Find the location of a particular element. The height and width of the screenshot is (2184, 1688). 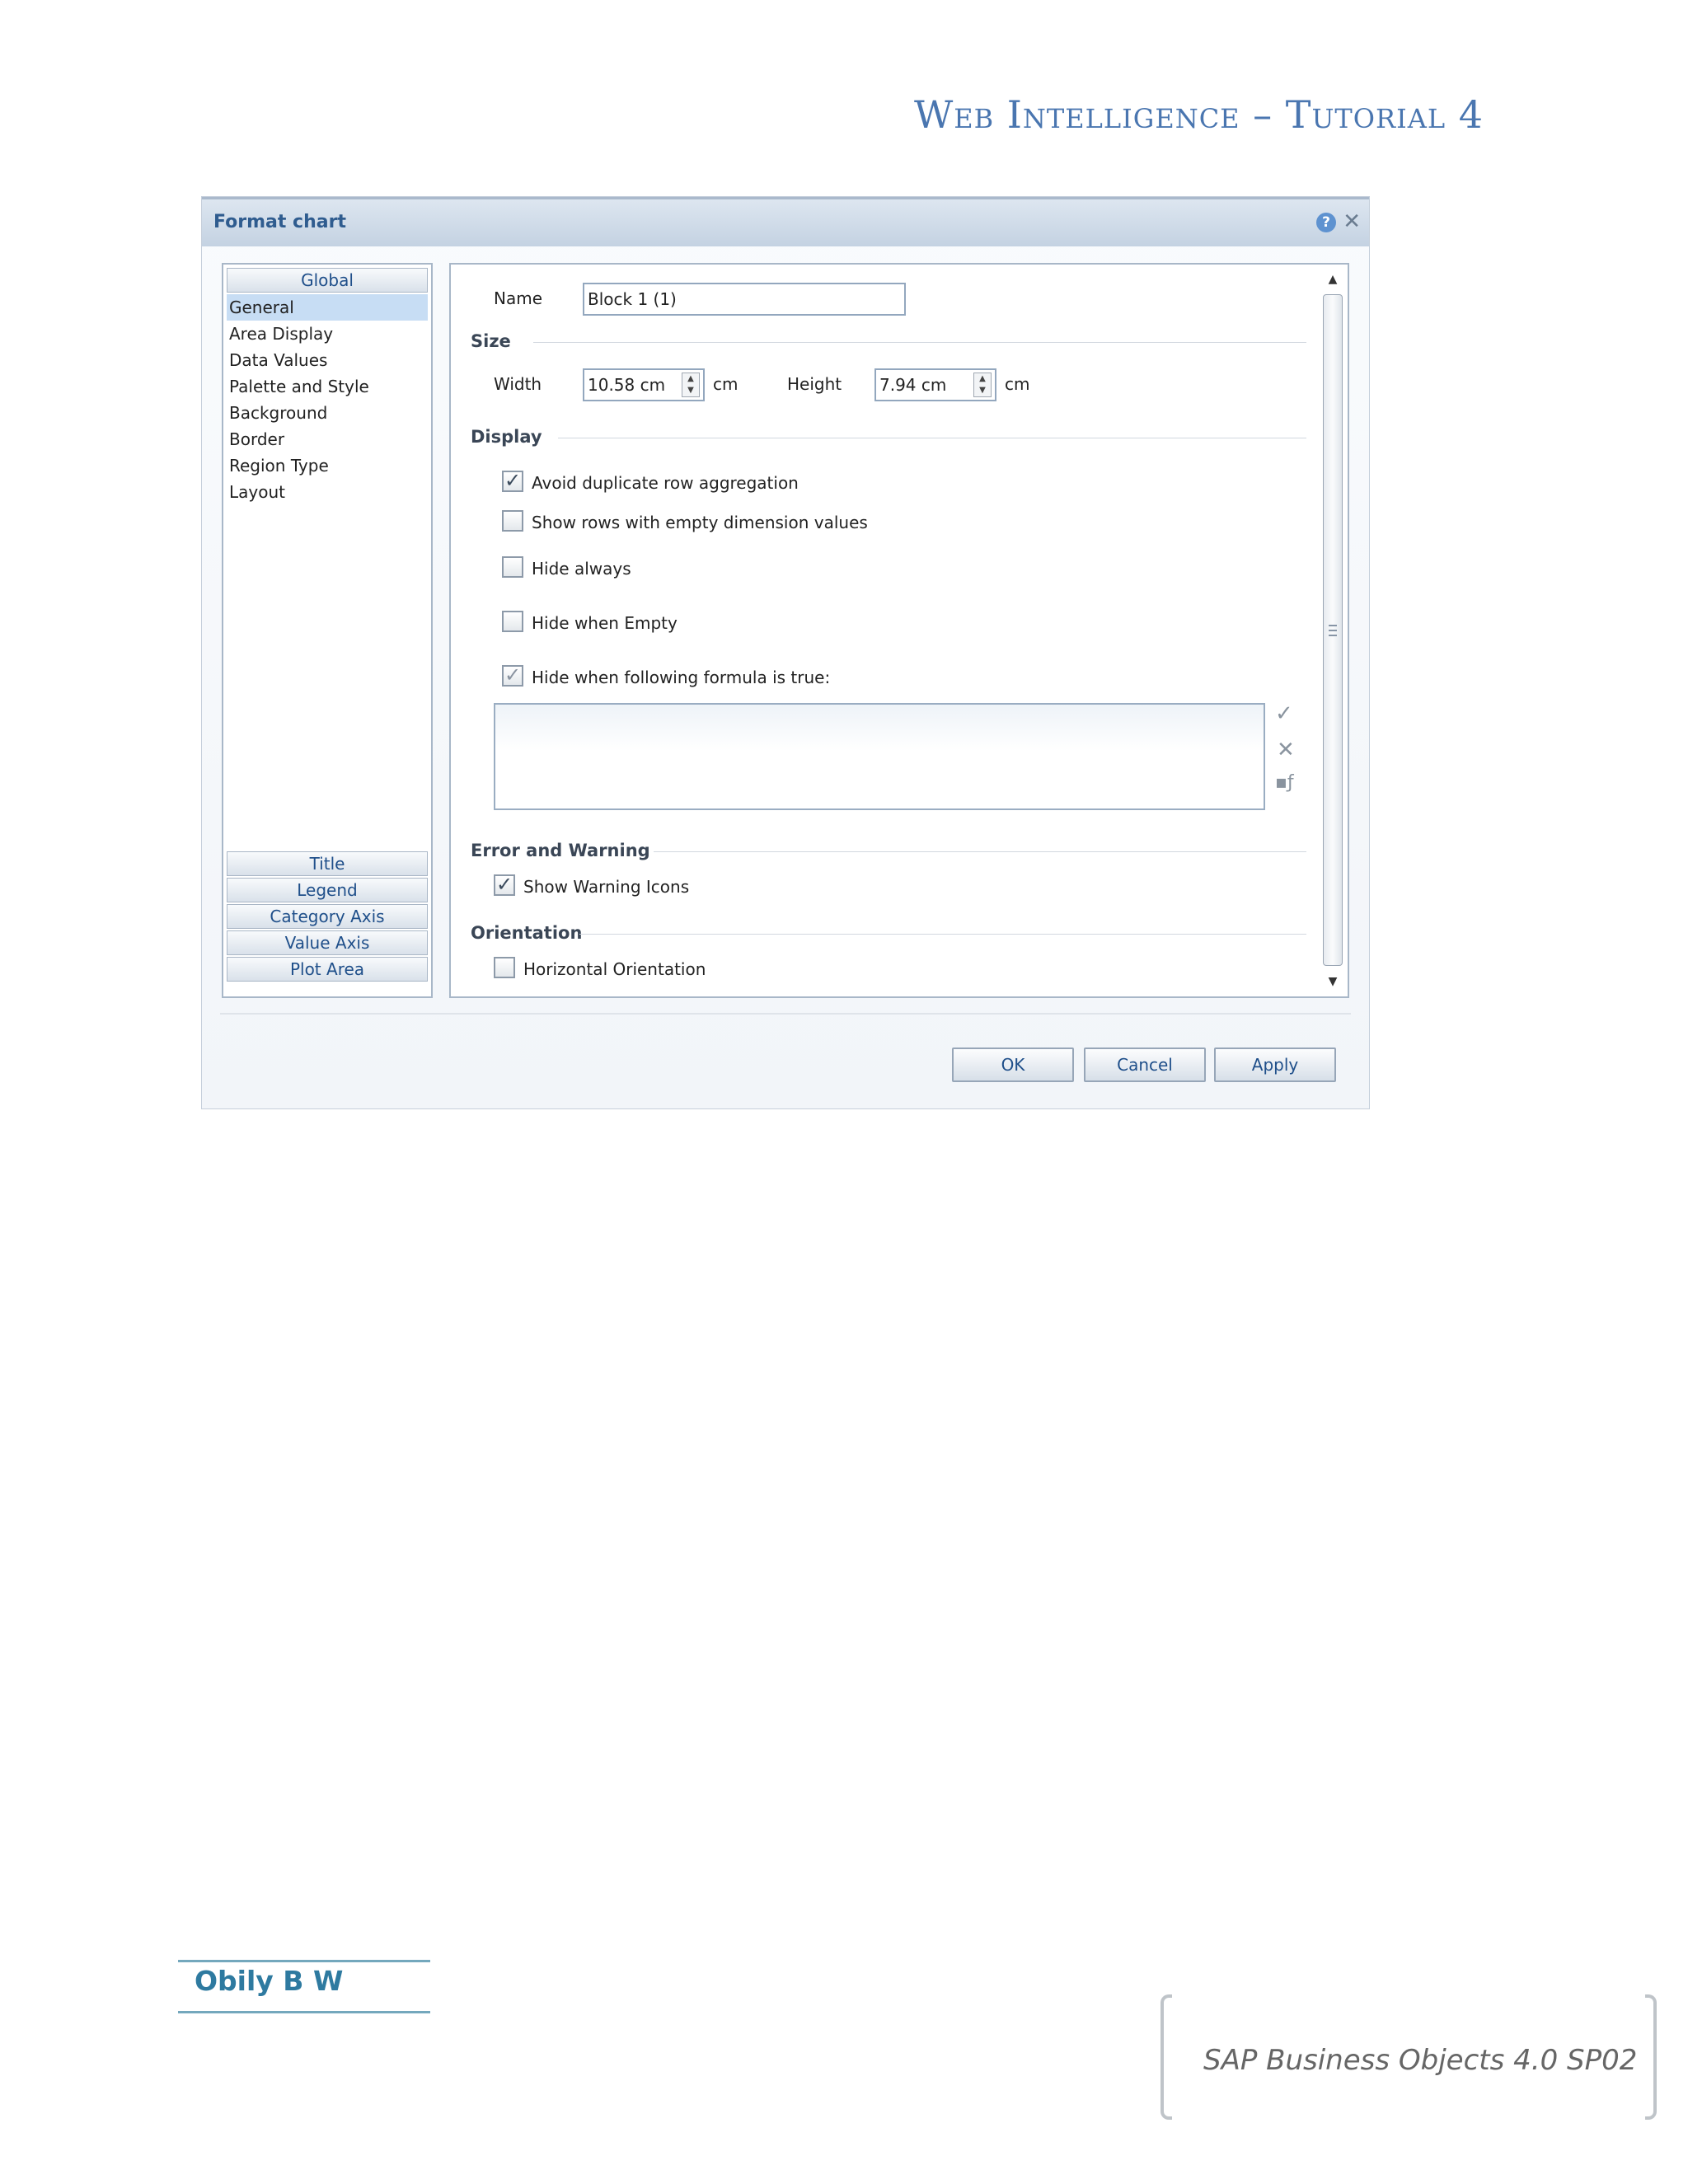

value-axis-section-button: Value Axis is located at coordinates (328, 942).